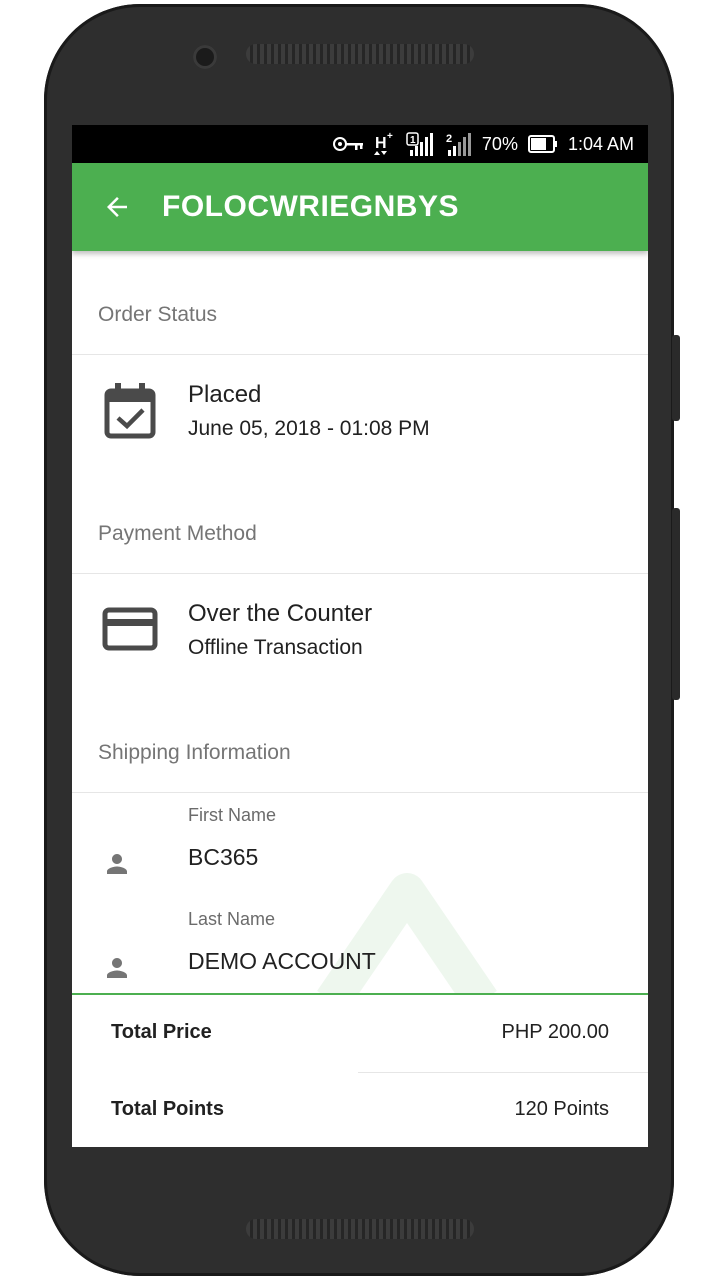 This screenshot has width=720, height=1280. I want to click on order-status-header: Order Status, so click(158, 314).